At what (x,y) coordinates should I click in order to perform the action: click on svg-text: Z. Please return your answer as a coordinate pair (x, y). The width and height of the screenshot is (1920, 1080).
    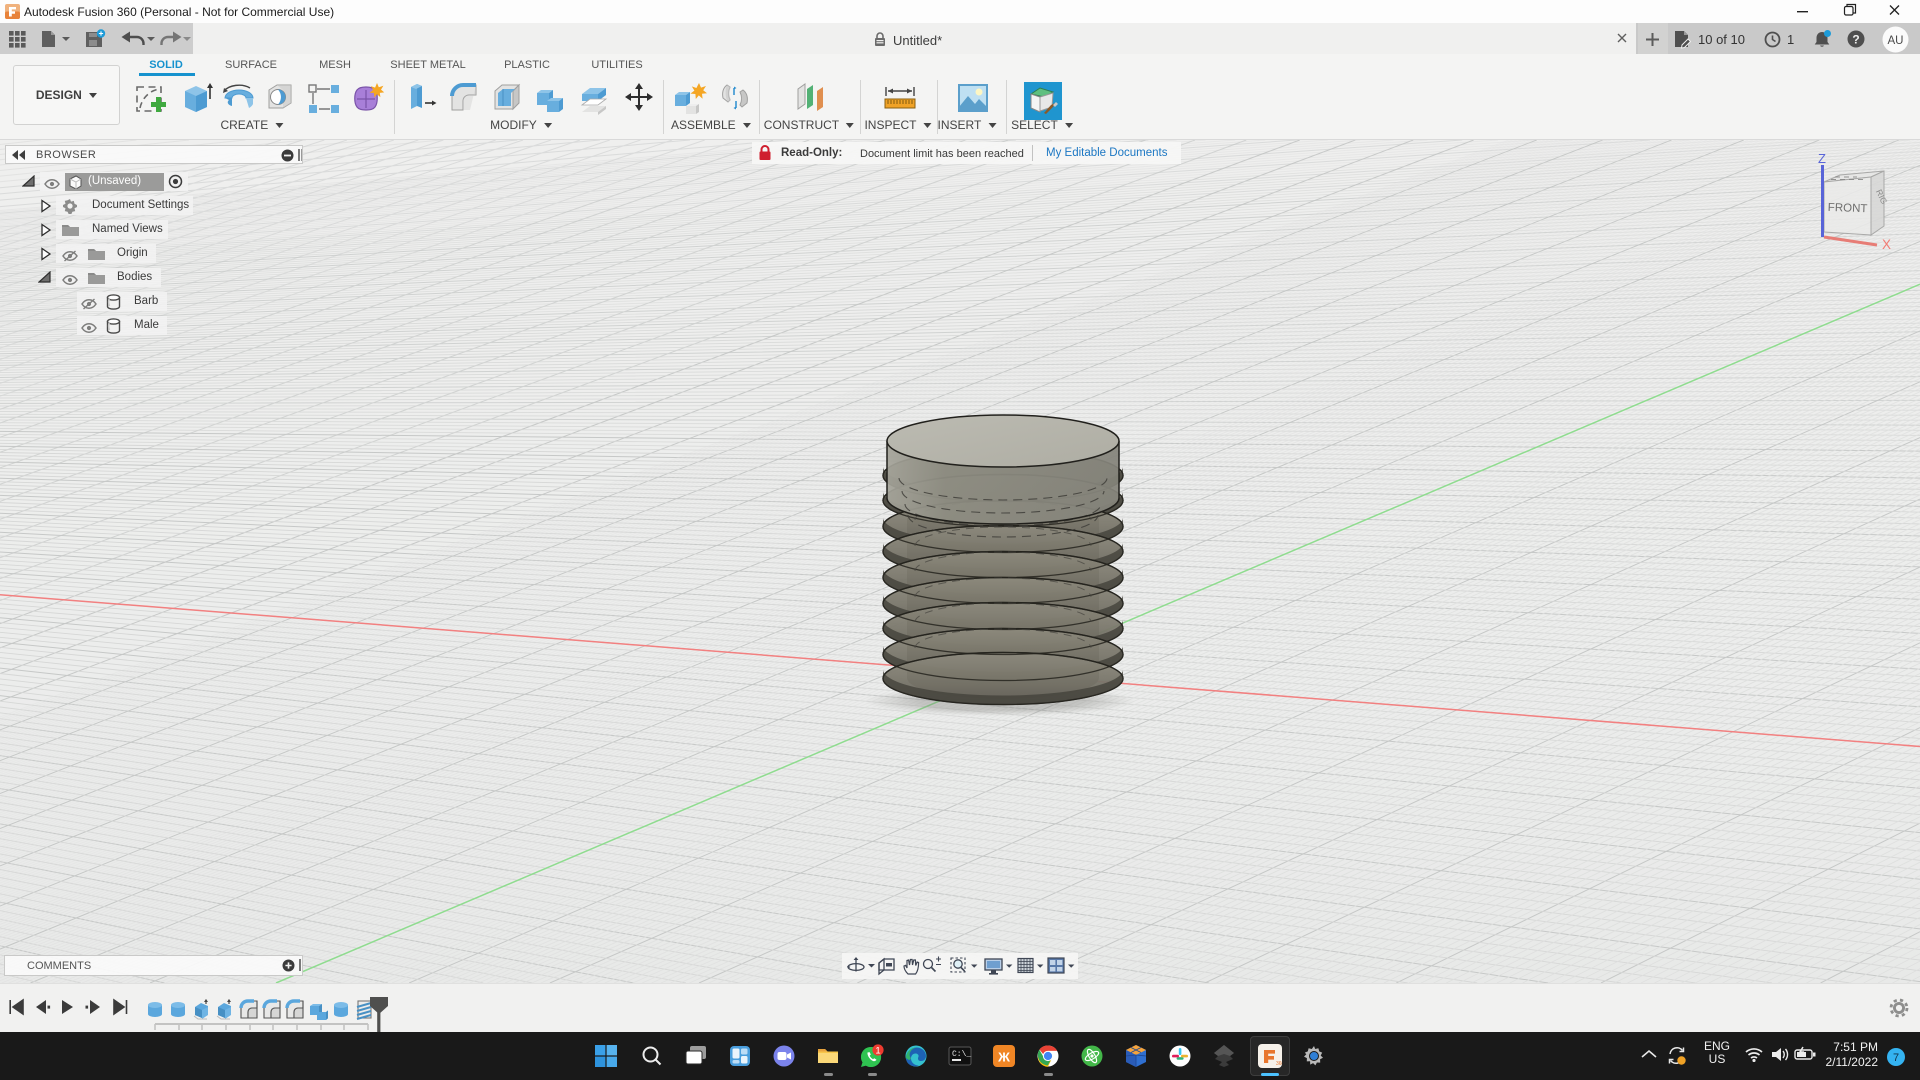
    Looking at the image, I should click on (1822, 158).